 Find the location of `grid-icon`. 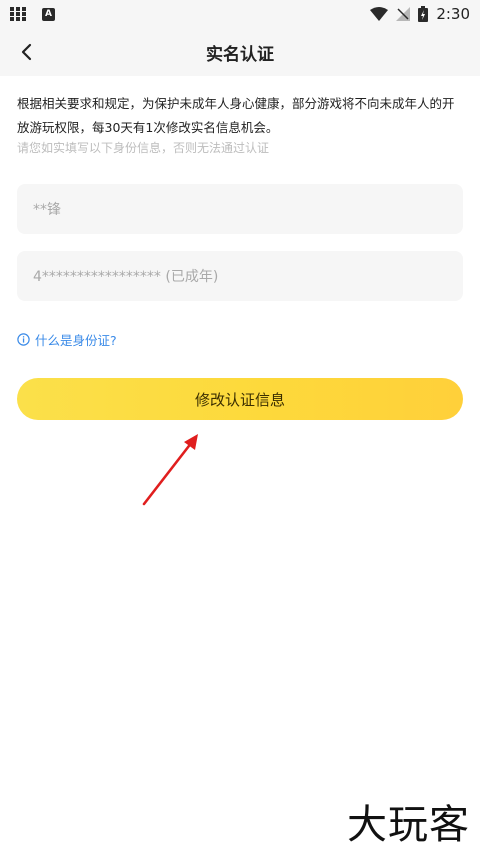

grid-icon is located at coordinates (19, 14).